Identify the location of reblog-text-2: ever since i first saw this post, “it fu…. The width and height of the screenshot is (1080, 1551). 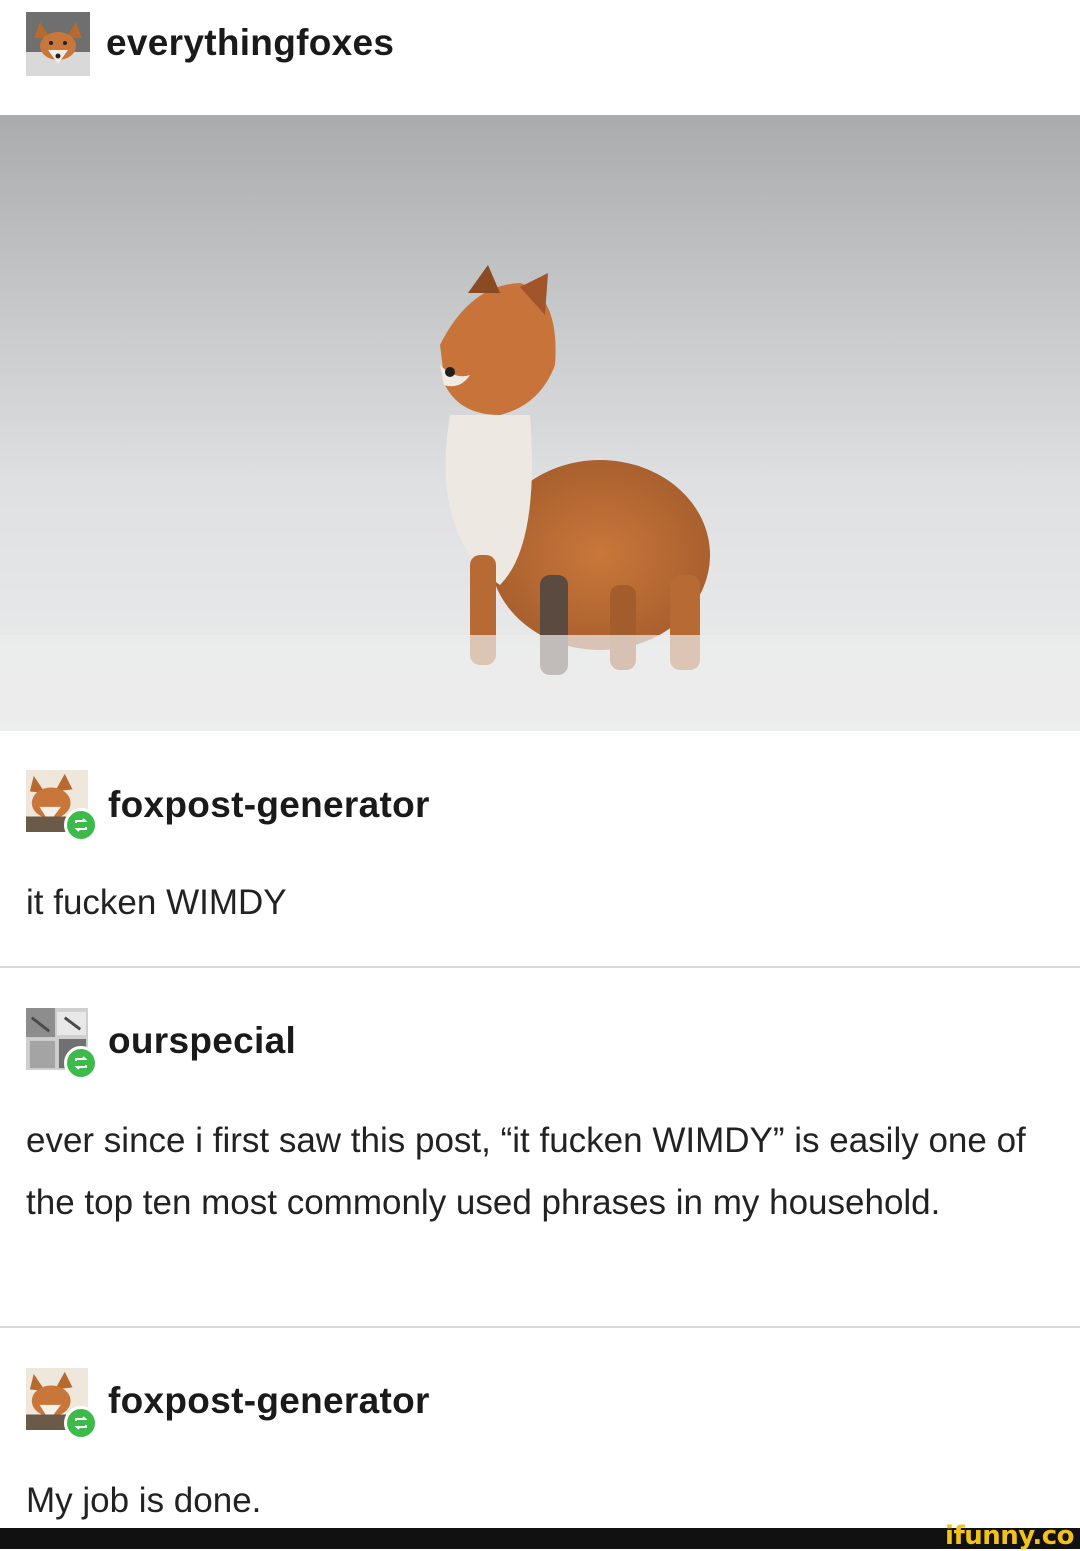
(526, 1171).